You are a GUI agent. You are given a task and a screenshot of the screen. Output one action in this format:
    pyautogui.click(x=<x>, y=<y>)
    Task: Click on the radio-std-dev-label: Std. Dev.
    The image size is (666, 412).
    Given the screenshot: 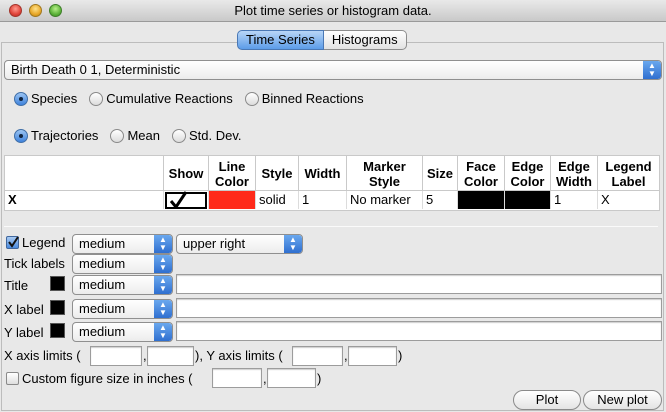 What is the action you would take?
    pyautogui.click(x=215, y=135)
    